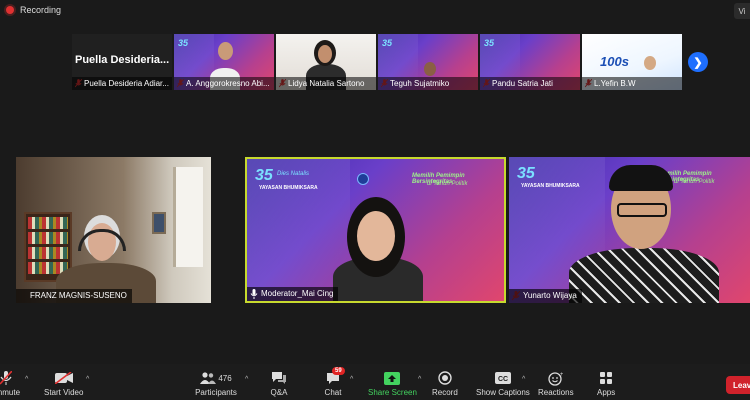 The image size is (750, 400). What do you see at coordinates (87, 379) in the screenshot?
I see `video-options-caret-icon: ^` at bounding box center [87, 379].